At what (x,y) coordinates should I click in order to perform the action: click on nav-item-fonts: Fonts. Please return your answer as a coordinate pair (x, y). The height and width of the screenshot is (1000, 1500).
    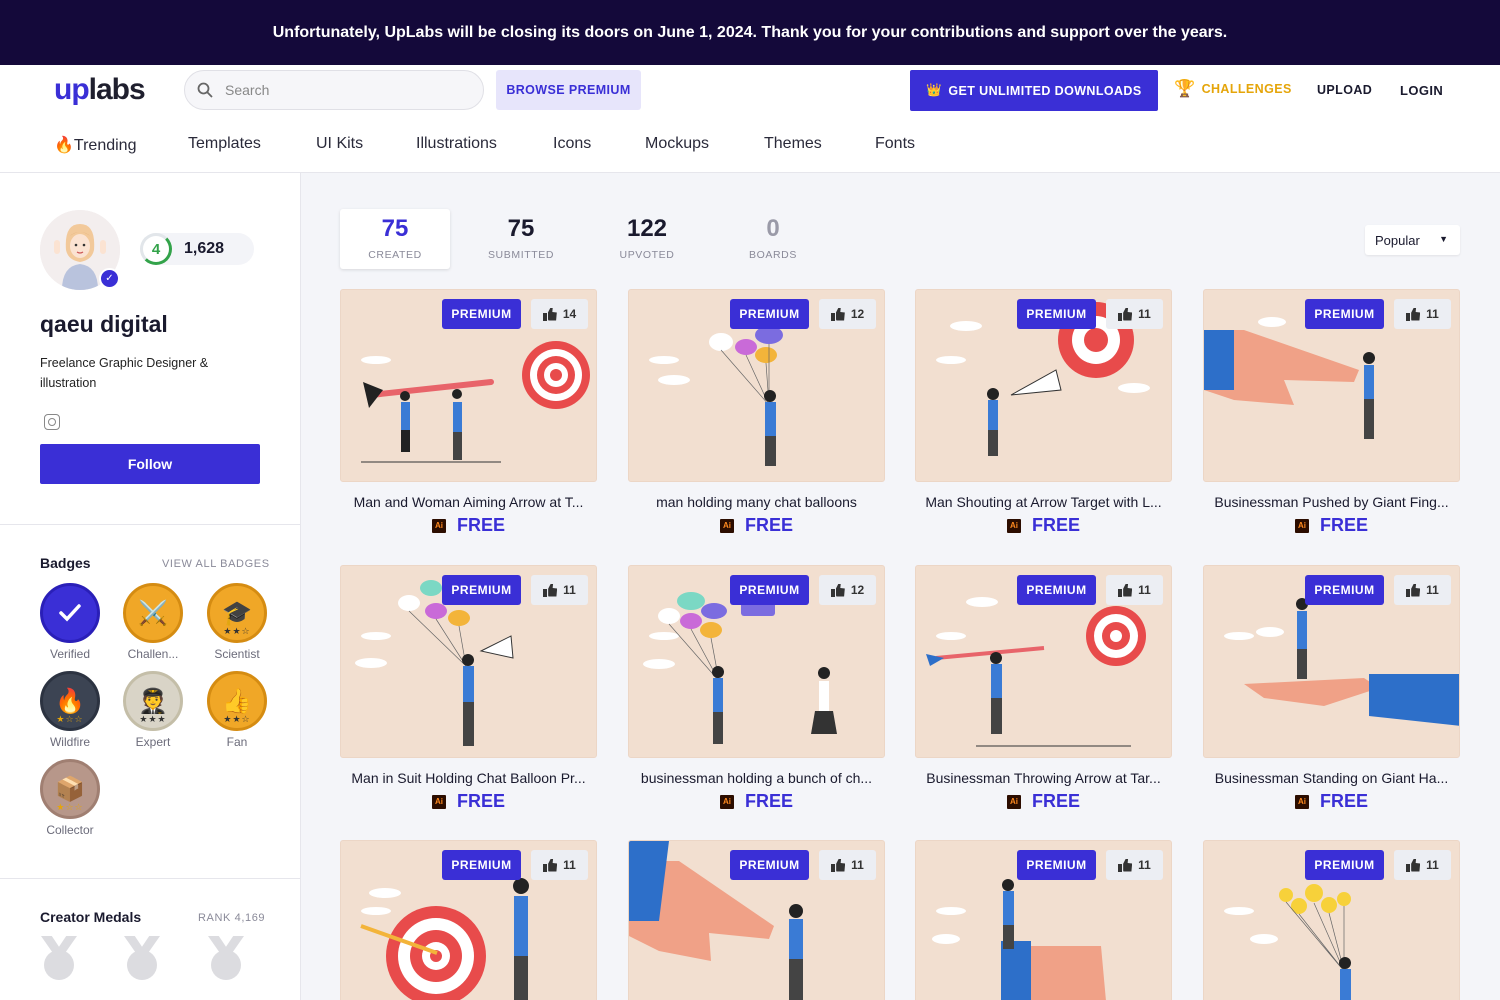
    Looking at the image, I should click on (895, 144).